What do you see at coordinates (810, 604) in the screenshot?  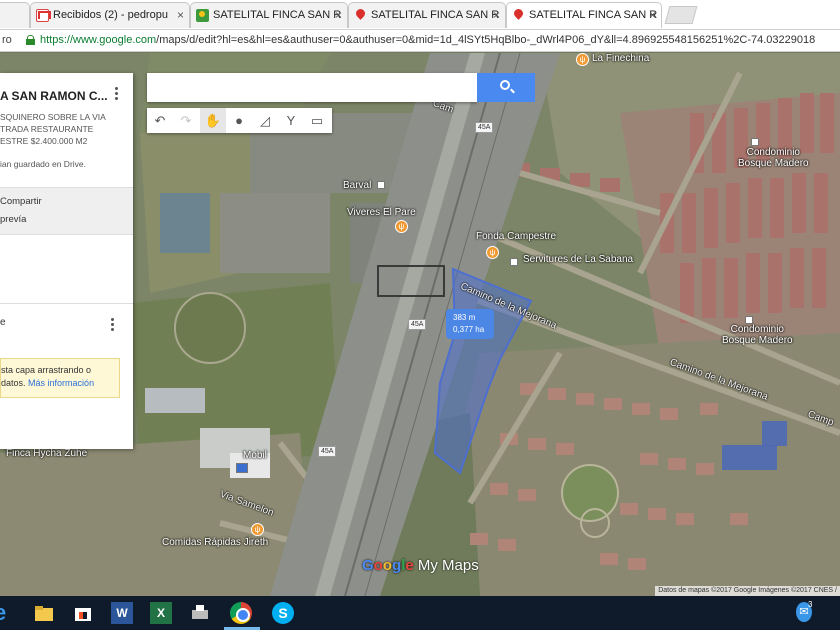 I see `notification-badge: 3` at bounding box center [810, 604].